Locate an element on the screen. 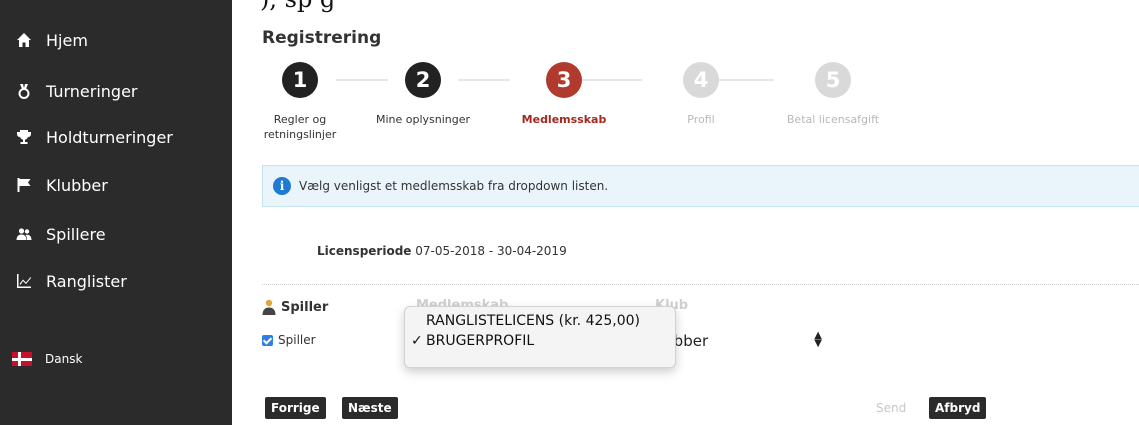 This screenshot has width=1139, height=425. previous-button: Forrige is located at coordinates (295, 408).